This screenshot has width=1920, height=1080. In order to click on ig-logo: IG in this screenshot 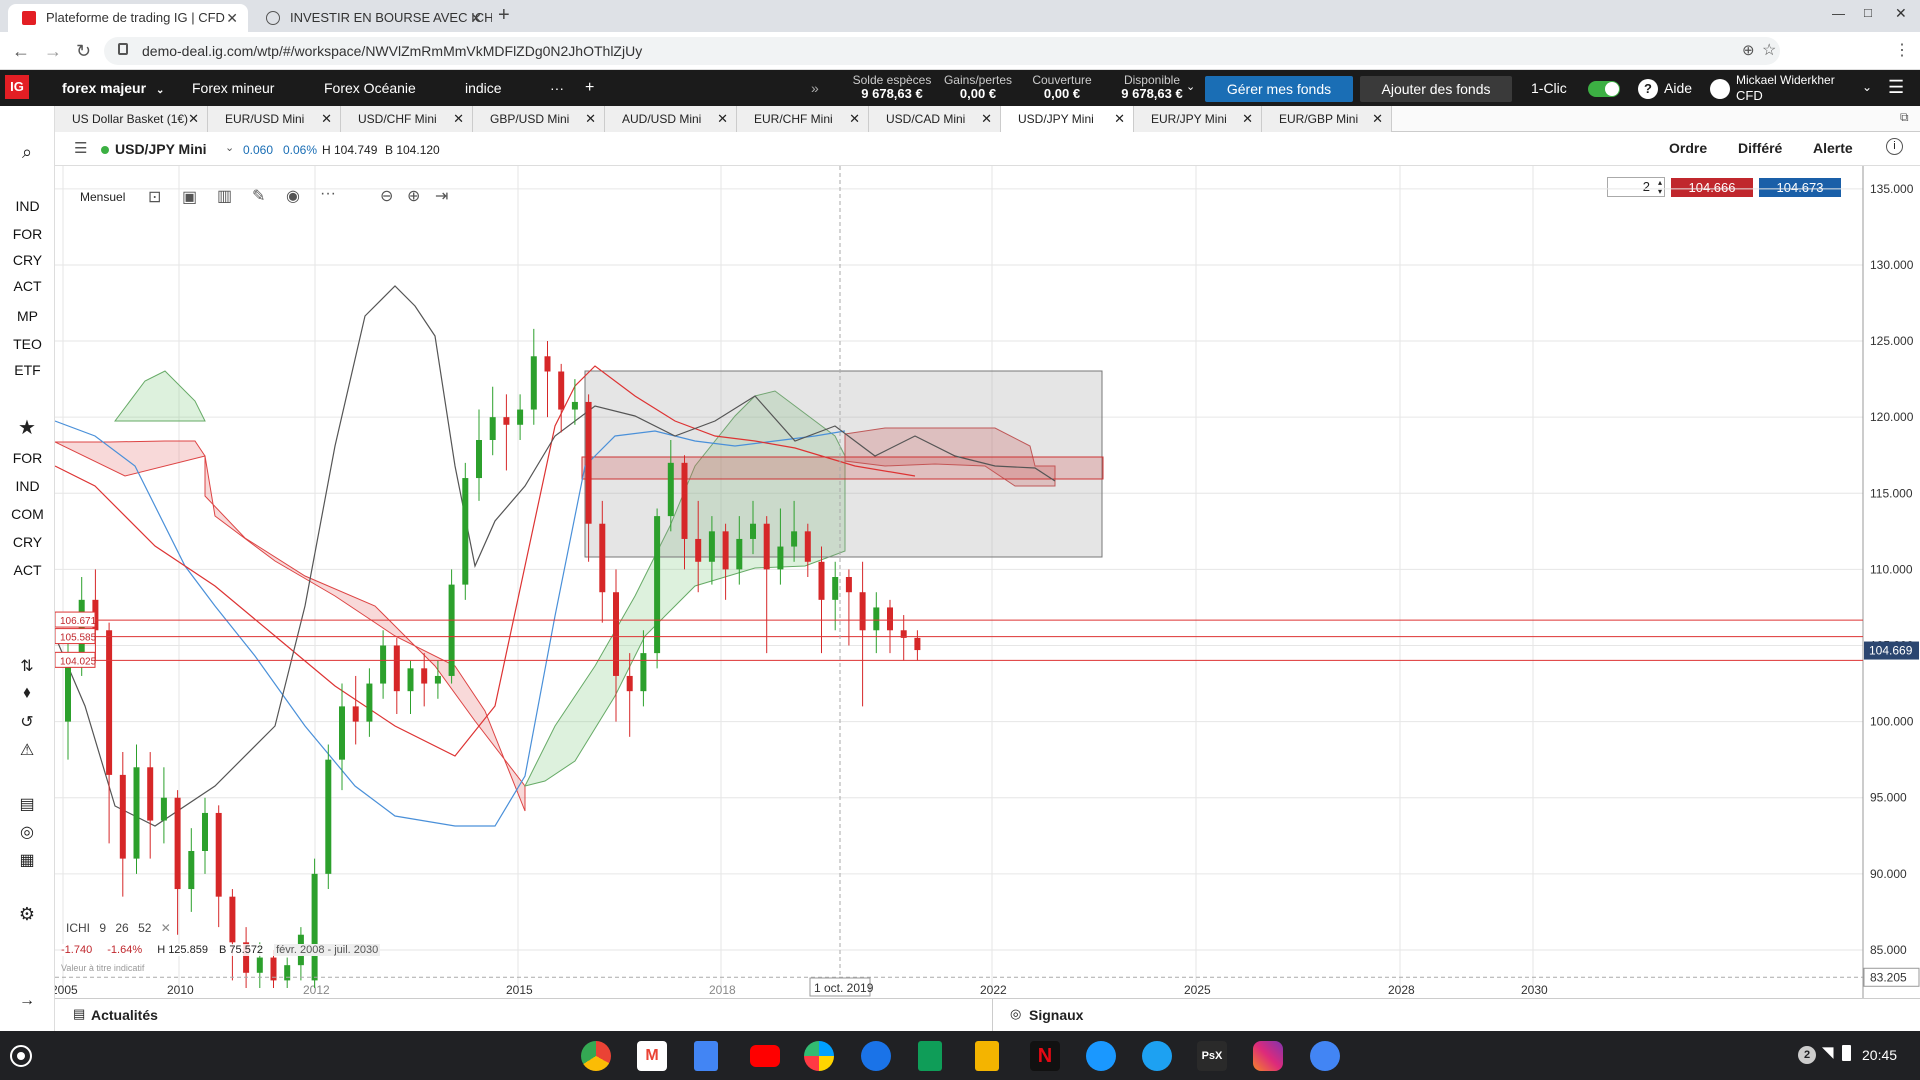, I will do `click(17, 87)`.